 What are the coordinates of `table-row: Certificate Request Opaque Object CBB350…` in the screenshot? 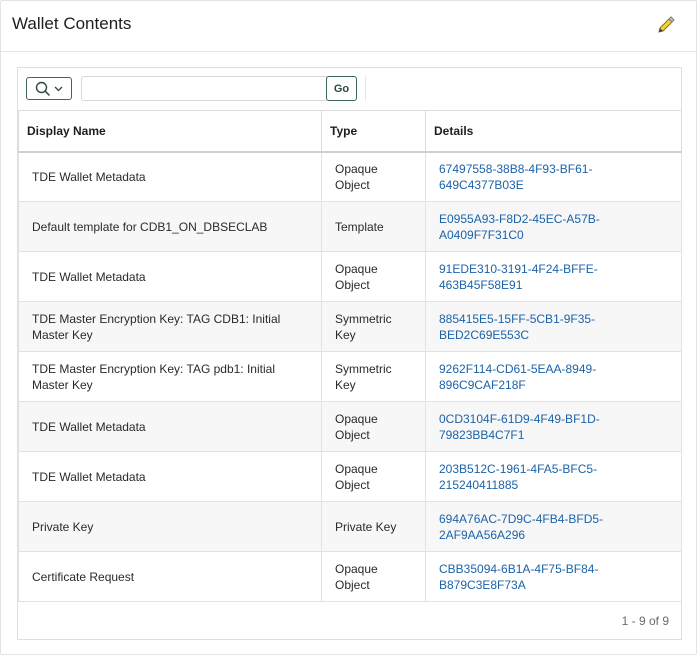 It's located at (350, 576).